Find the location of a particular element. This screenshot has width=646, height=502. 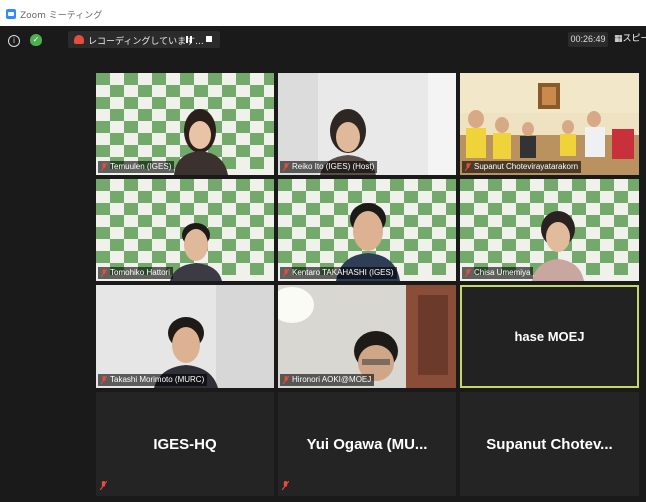

participant-name: Supanut Chotevirayatarakorn is located at coordinates (522, 167).